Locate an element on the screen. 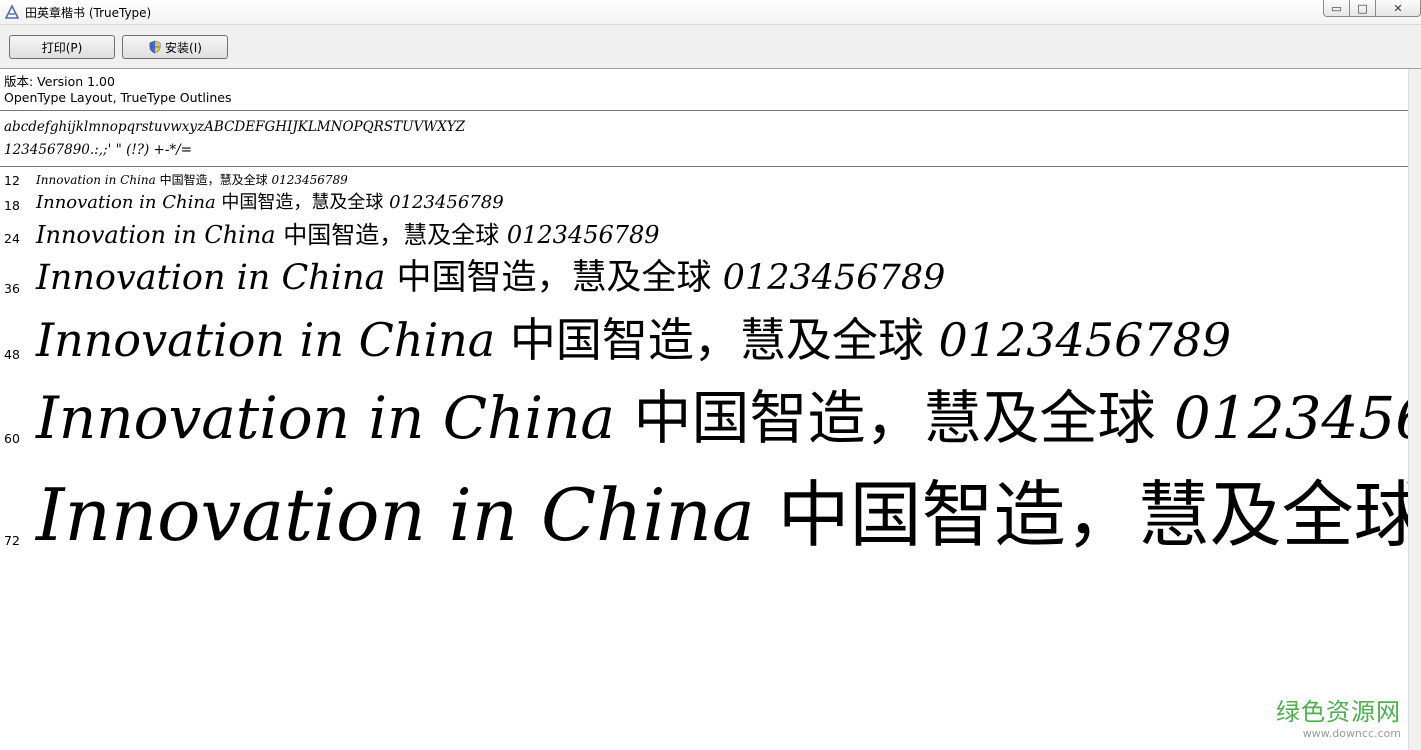 The image size is (1421, 750). size-label-18: 18 is located at coordinates (12, 205).